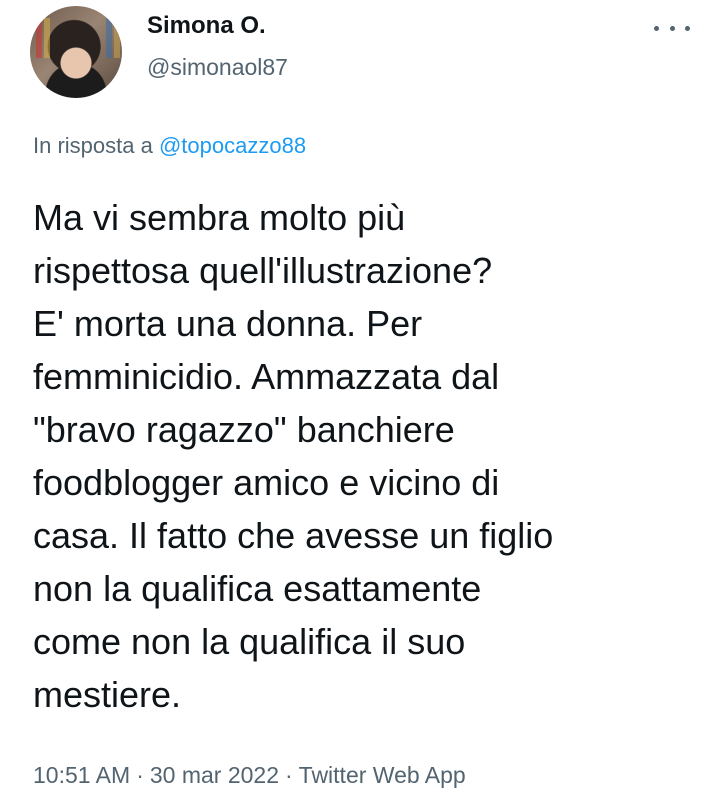 This screenshot has height=800, width=721. Describe the element at coordinates (382, 775) in the screenshot. I see `tweet-source: Twitter Web App` at that location.